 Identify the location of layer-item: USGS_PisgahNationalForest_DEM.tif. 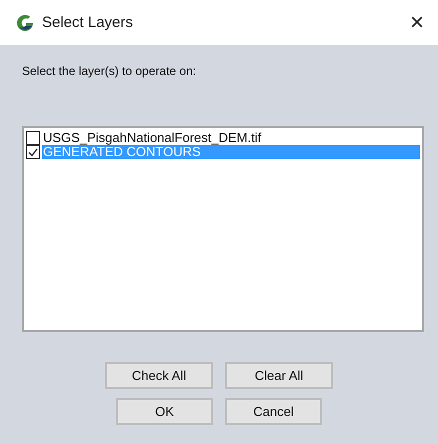
(231, 138).